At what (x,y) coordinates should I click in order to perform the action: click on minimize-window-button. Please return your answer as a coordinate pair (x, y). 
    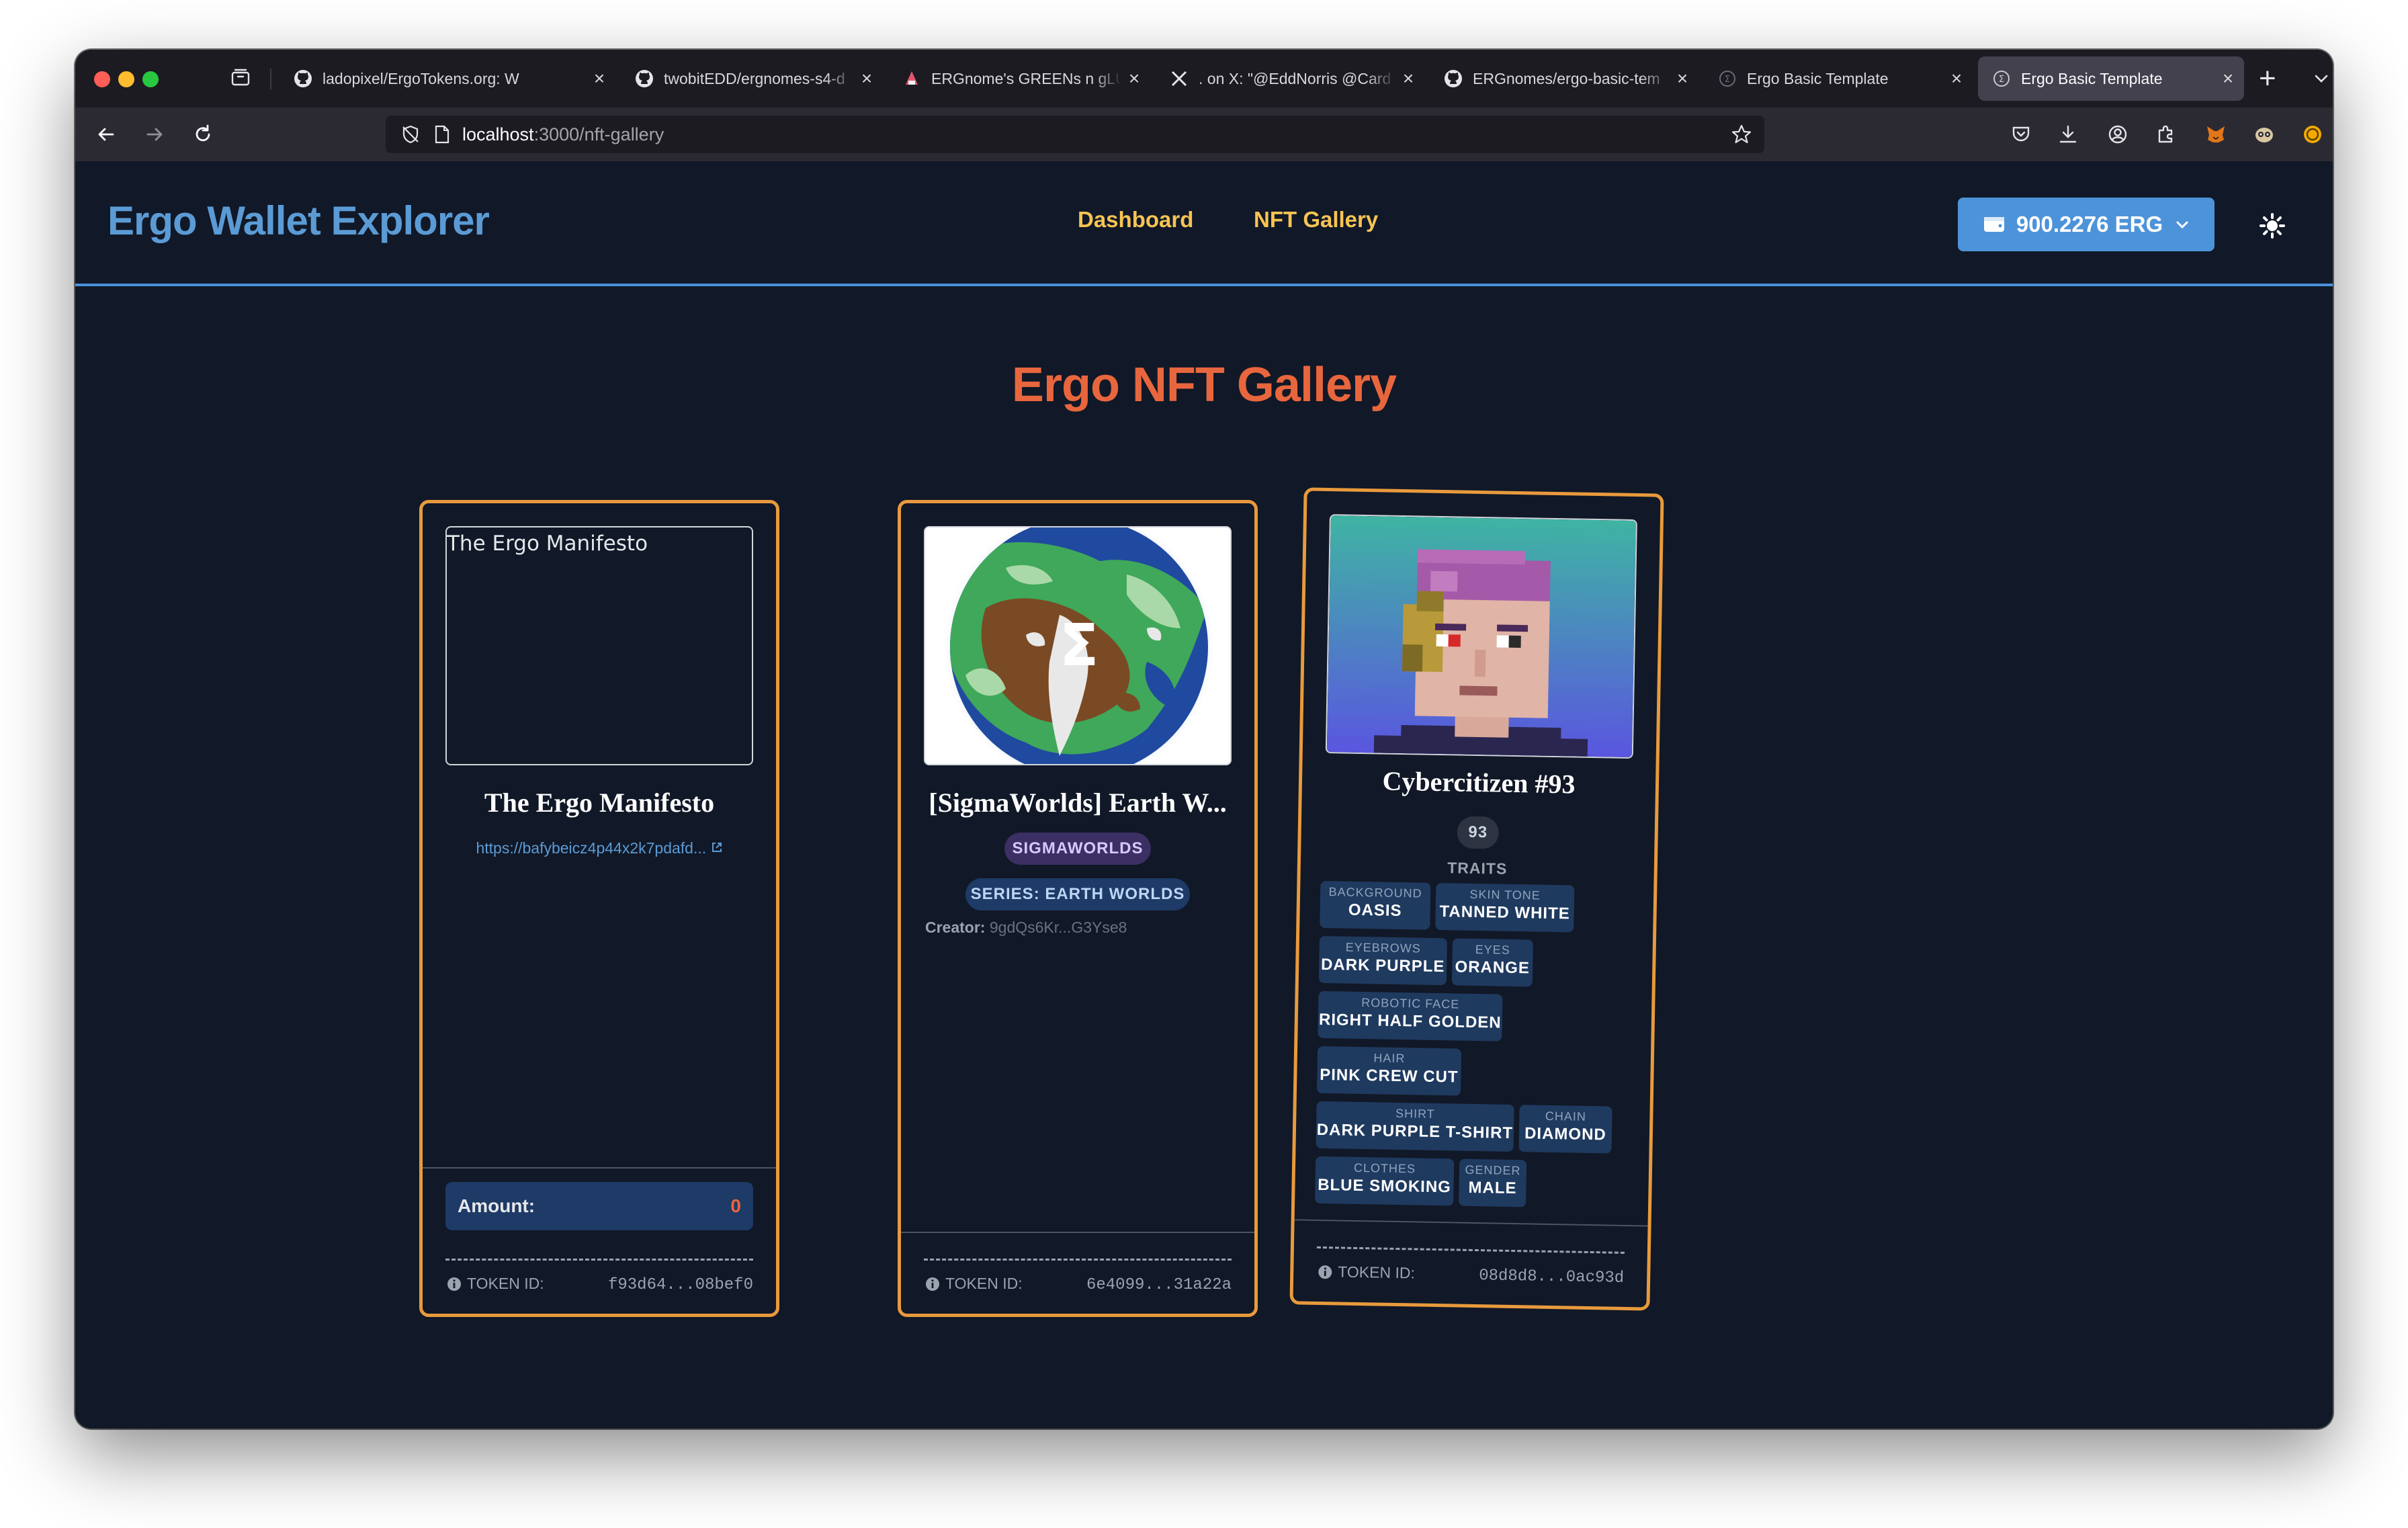
    Looking at the image, I should click on (126, 79).